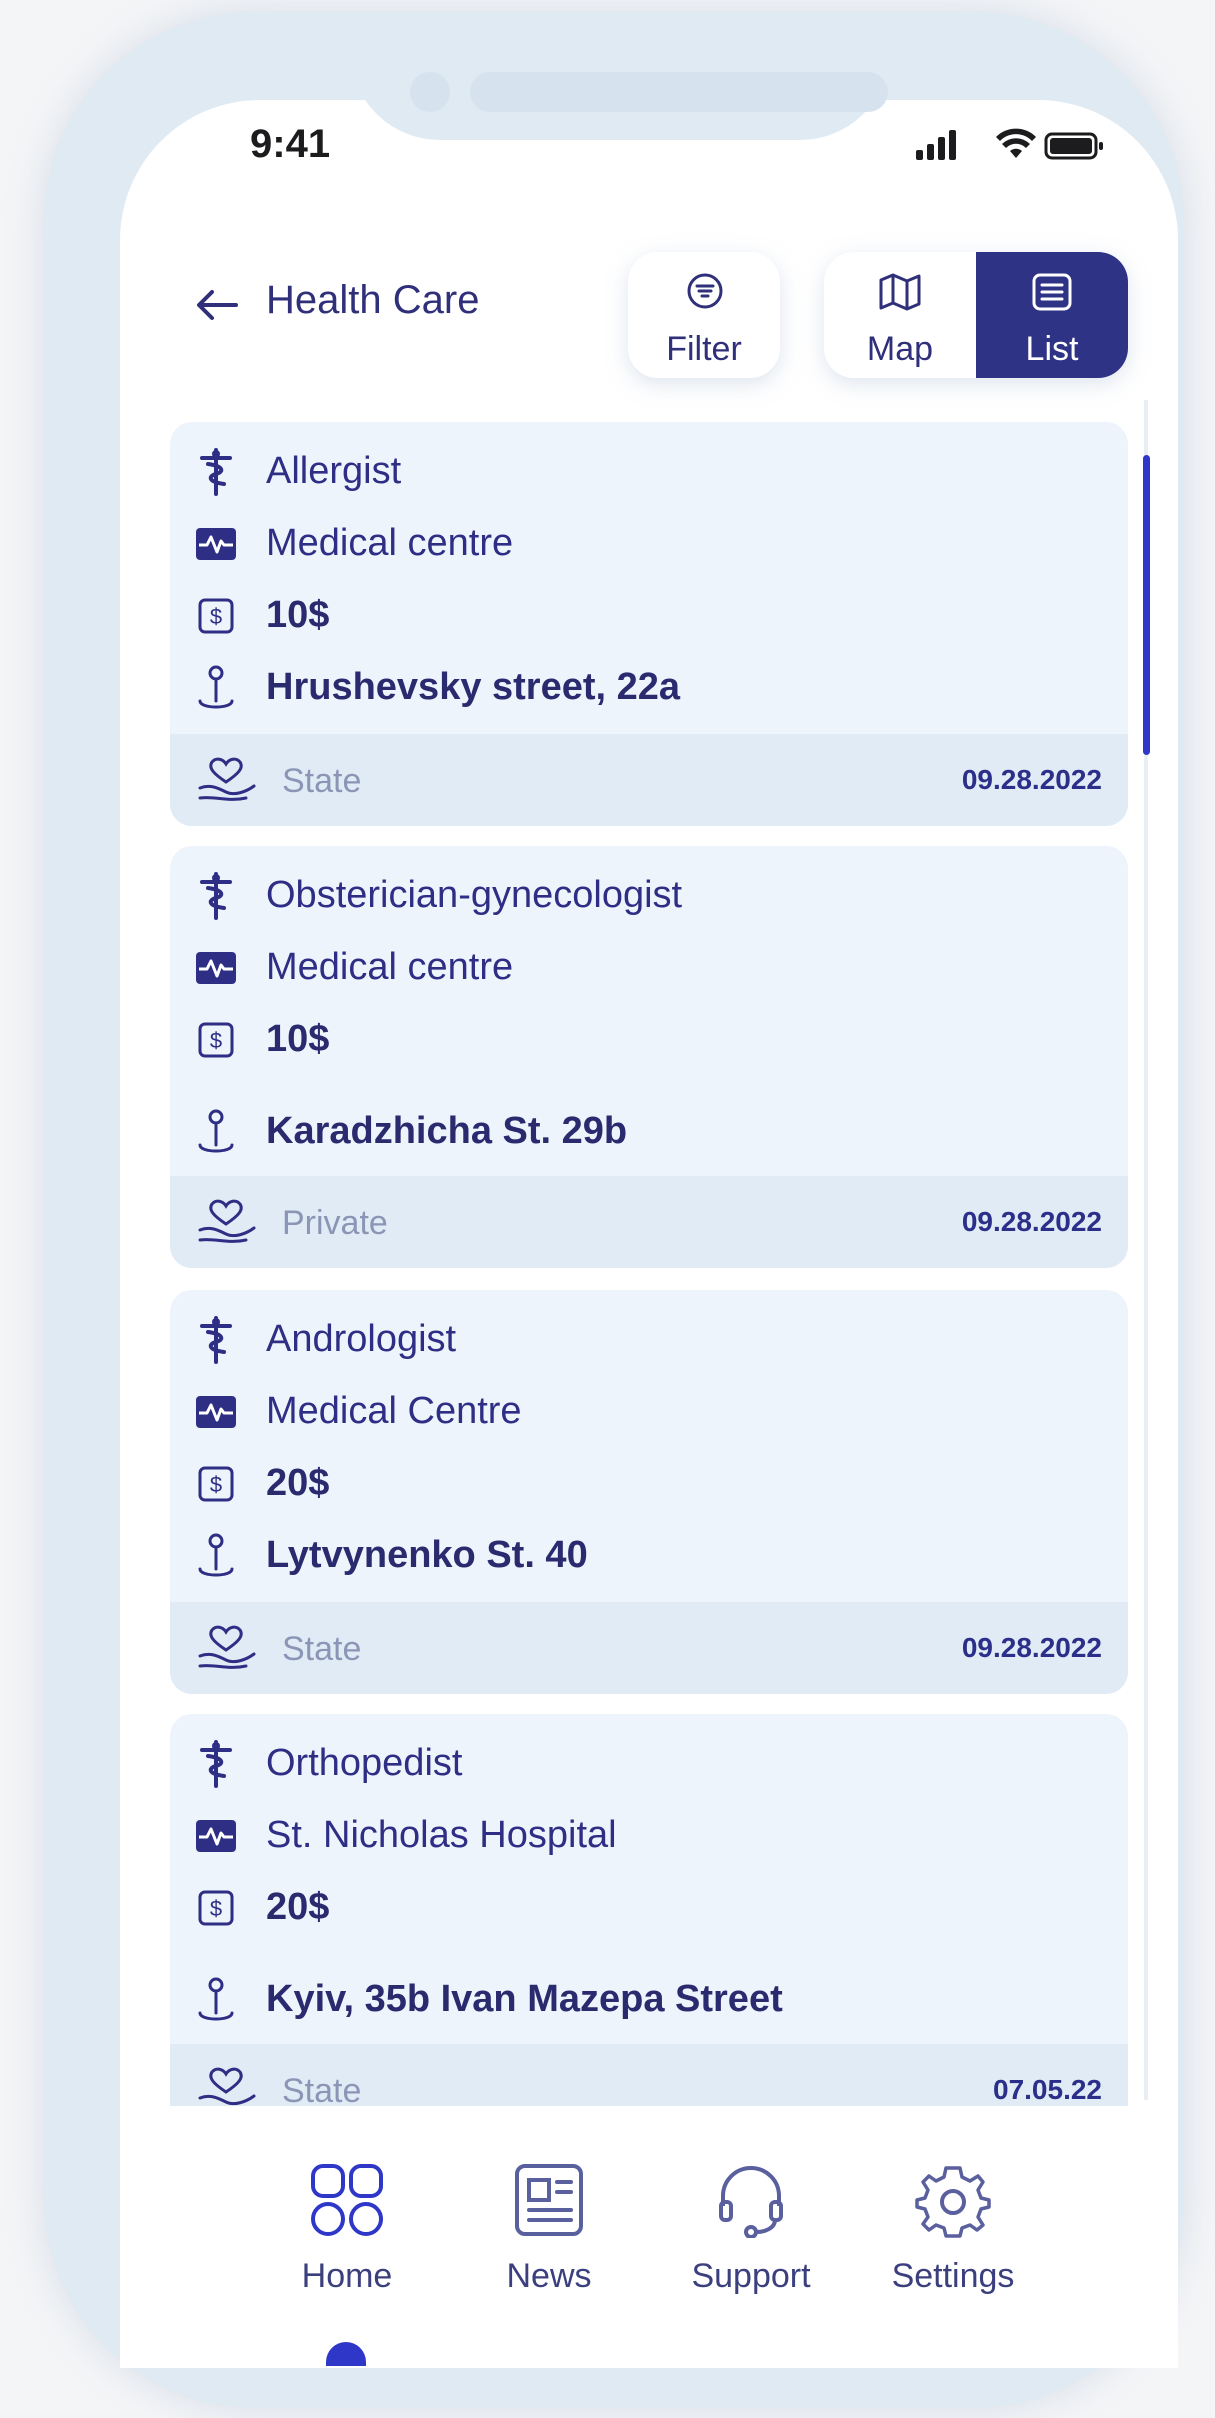 This screenshot has width=1215, height=2418. I want to click on card-footer: State 07.05.22, so click(649, 2075).